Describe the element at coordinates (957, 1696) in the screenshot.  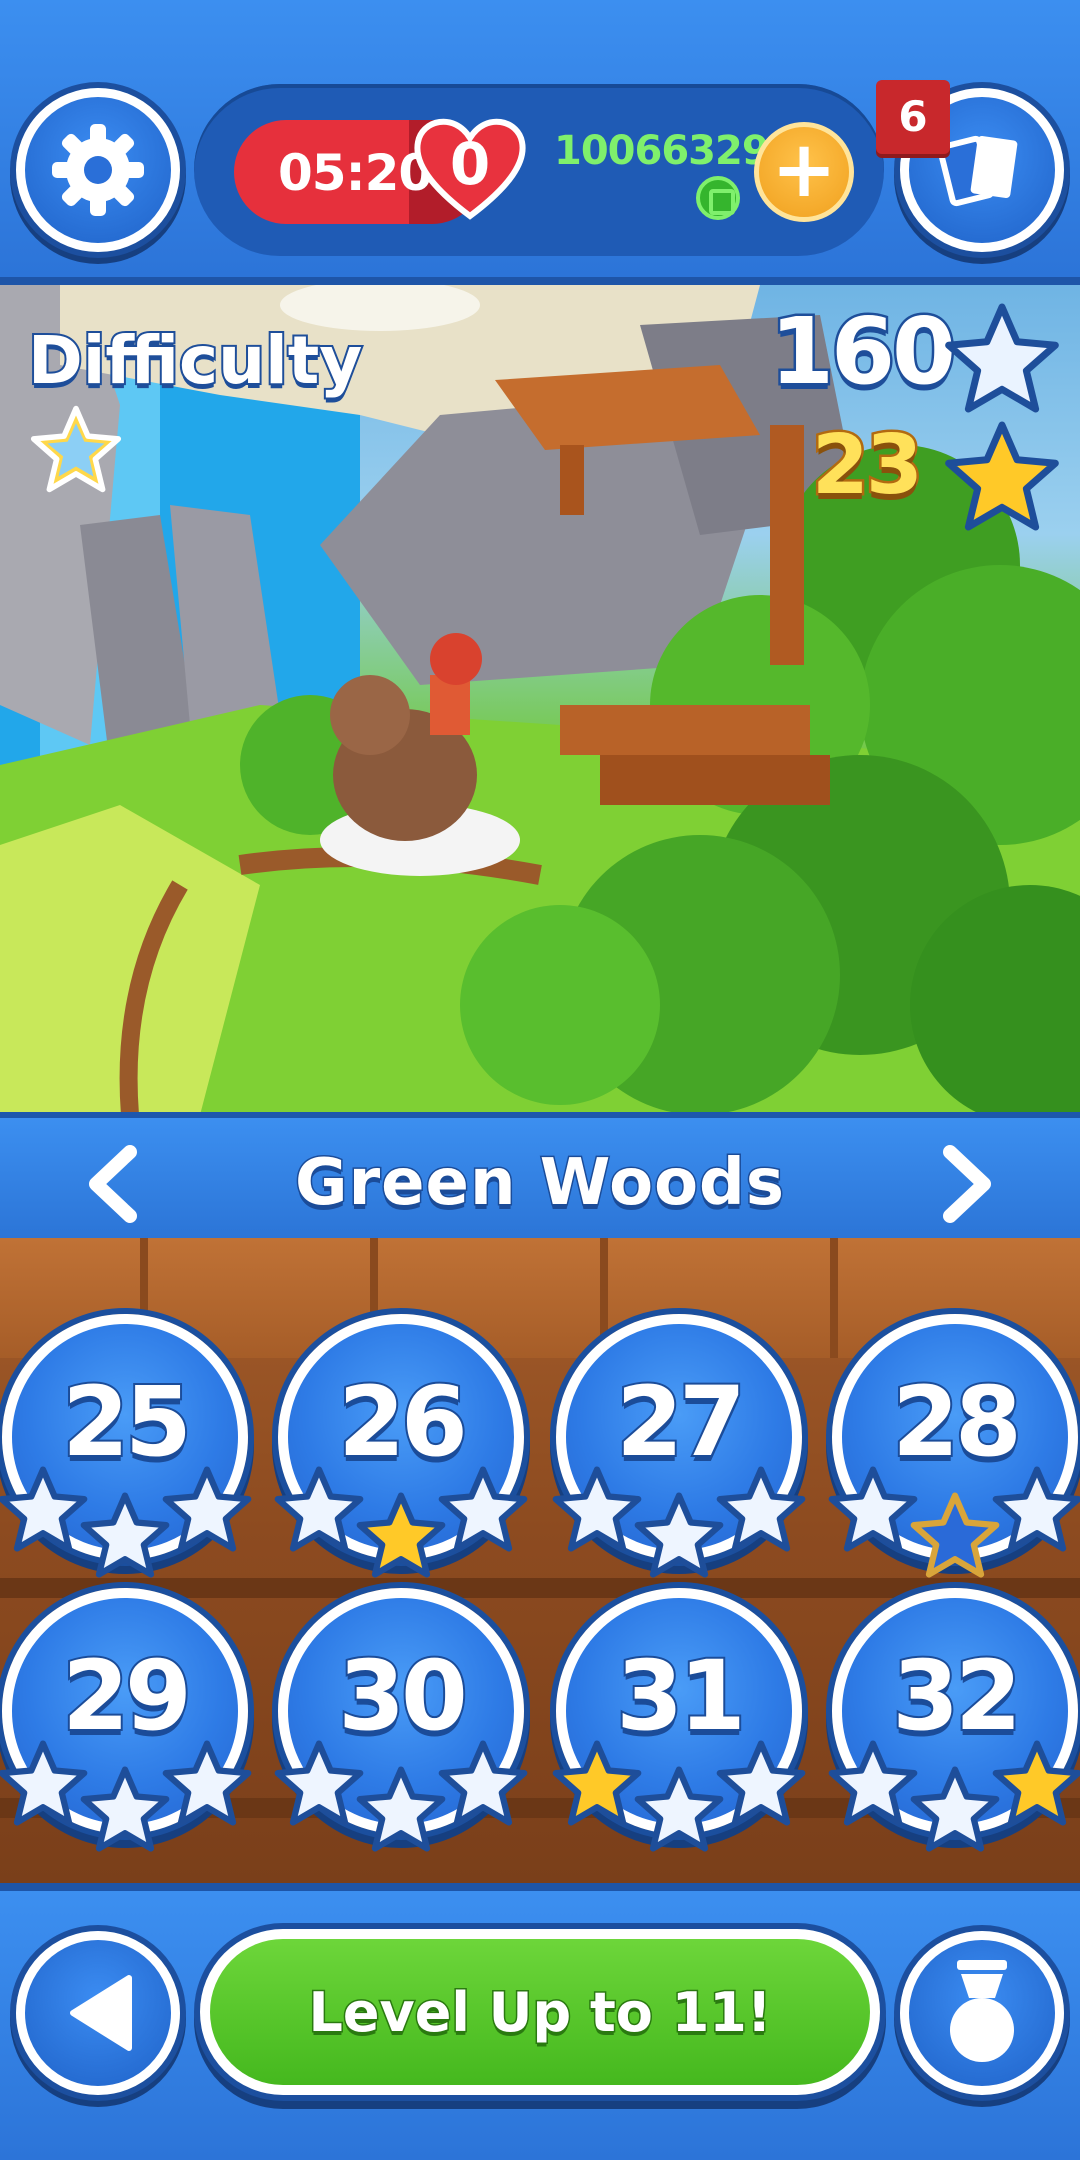
I see `level-number: 32` at that location.